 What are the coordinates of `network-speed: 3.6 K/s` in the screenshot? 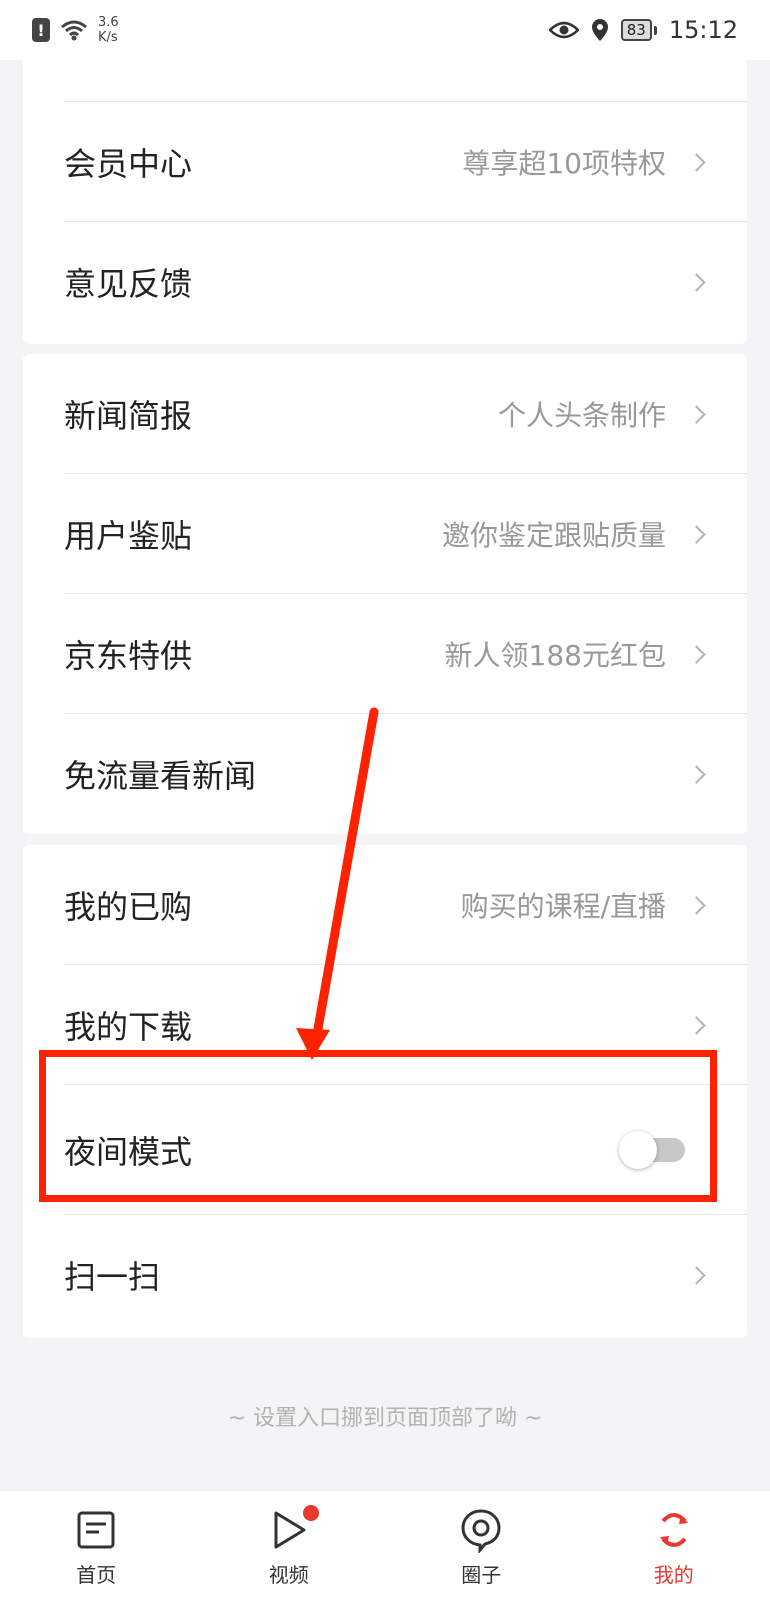 It's located at (108, 30).